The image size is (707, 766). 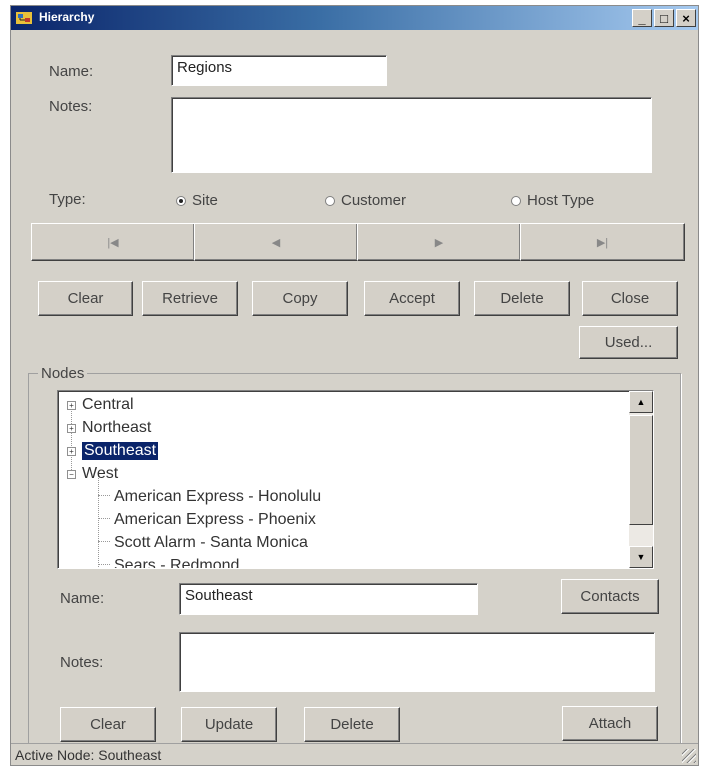 I want to click on tree-leaf-label: American Express - Honolulu, so click(x=218, y=496).